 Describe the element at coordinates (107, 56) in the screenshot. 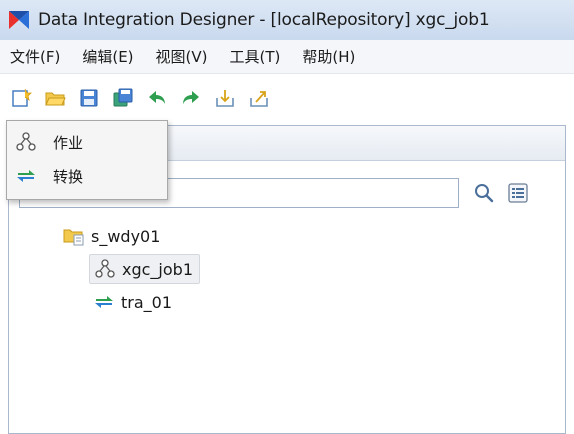

I see `menu-edit: 编辑(E)` at that location.